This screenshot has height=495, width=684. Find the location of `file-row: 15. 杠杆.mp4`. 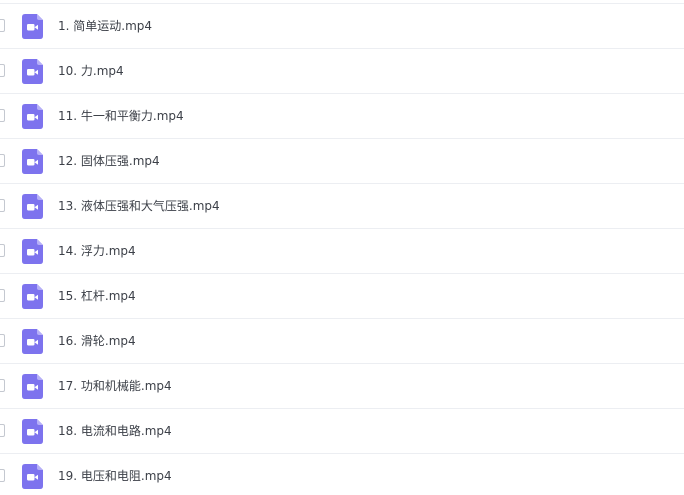

file-row: 15. 杠杆.mp4 is located at coordinates (342, 296).